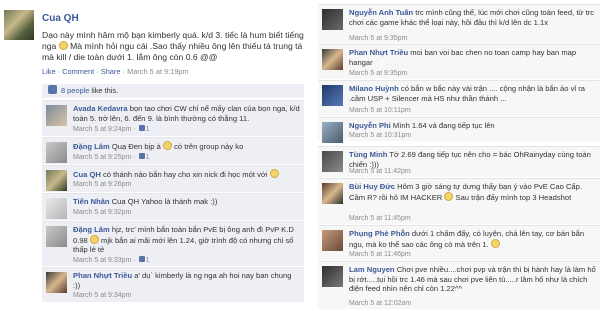  I want to click on comment-meta: March 5 at 12:02am, so click(380, 303).